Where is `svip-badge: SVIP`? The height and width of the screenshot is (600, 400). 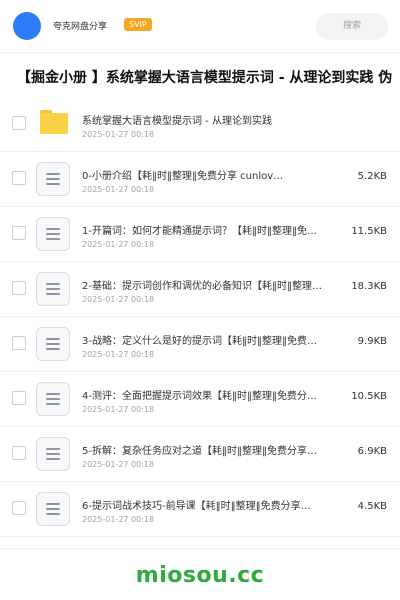
svip-badge: SVIP is located at coordinates (138, 24).